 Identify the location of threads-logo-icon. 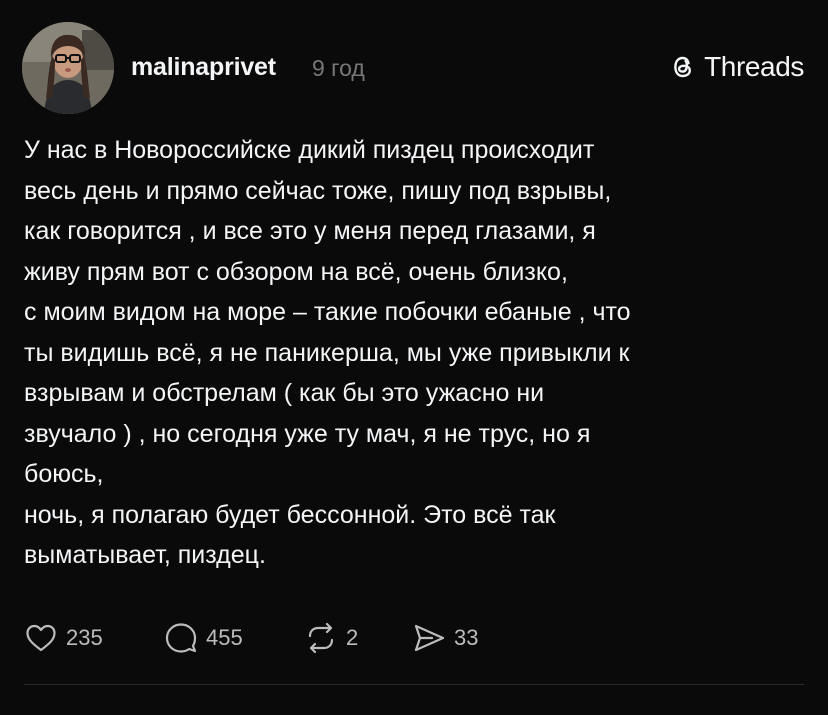
(683, 67).